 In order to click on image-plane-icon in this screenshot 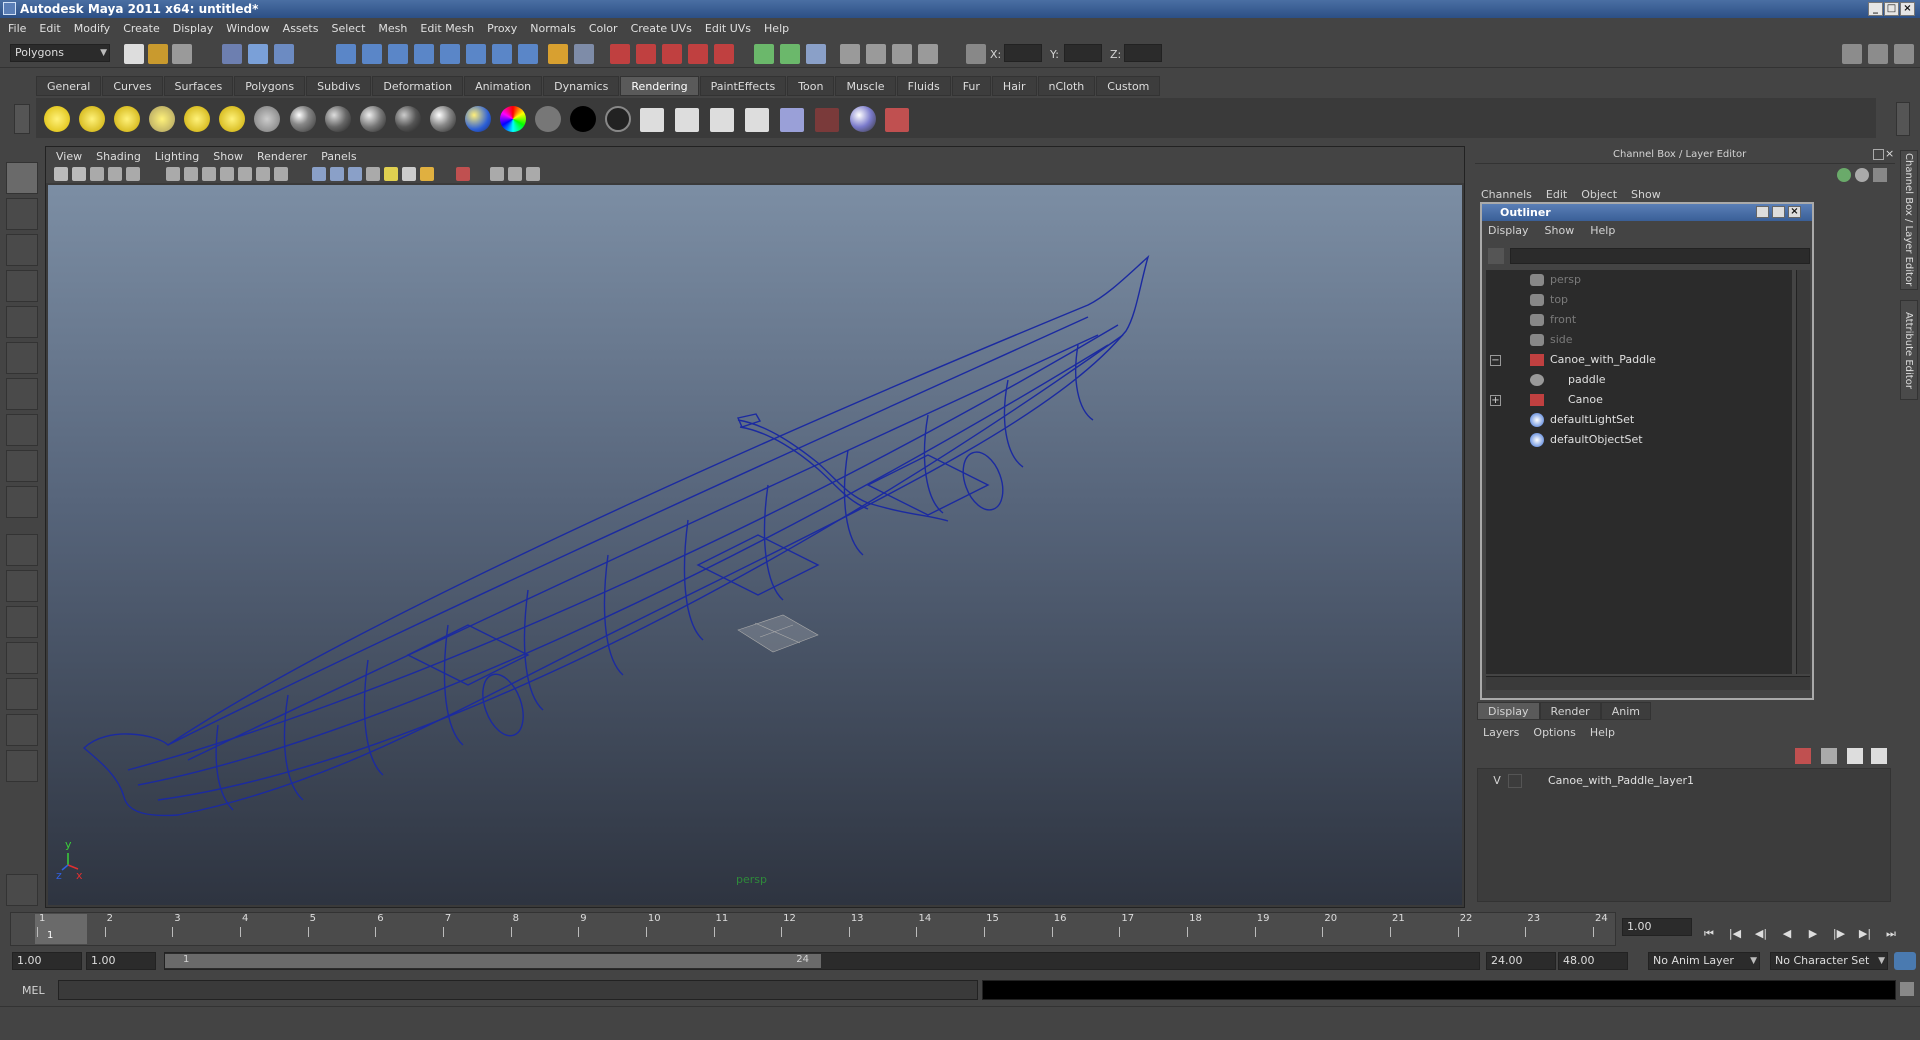, I will do `click(115, 174)`.